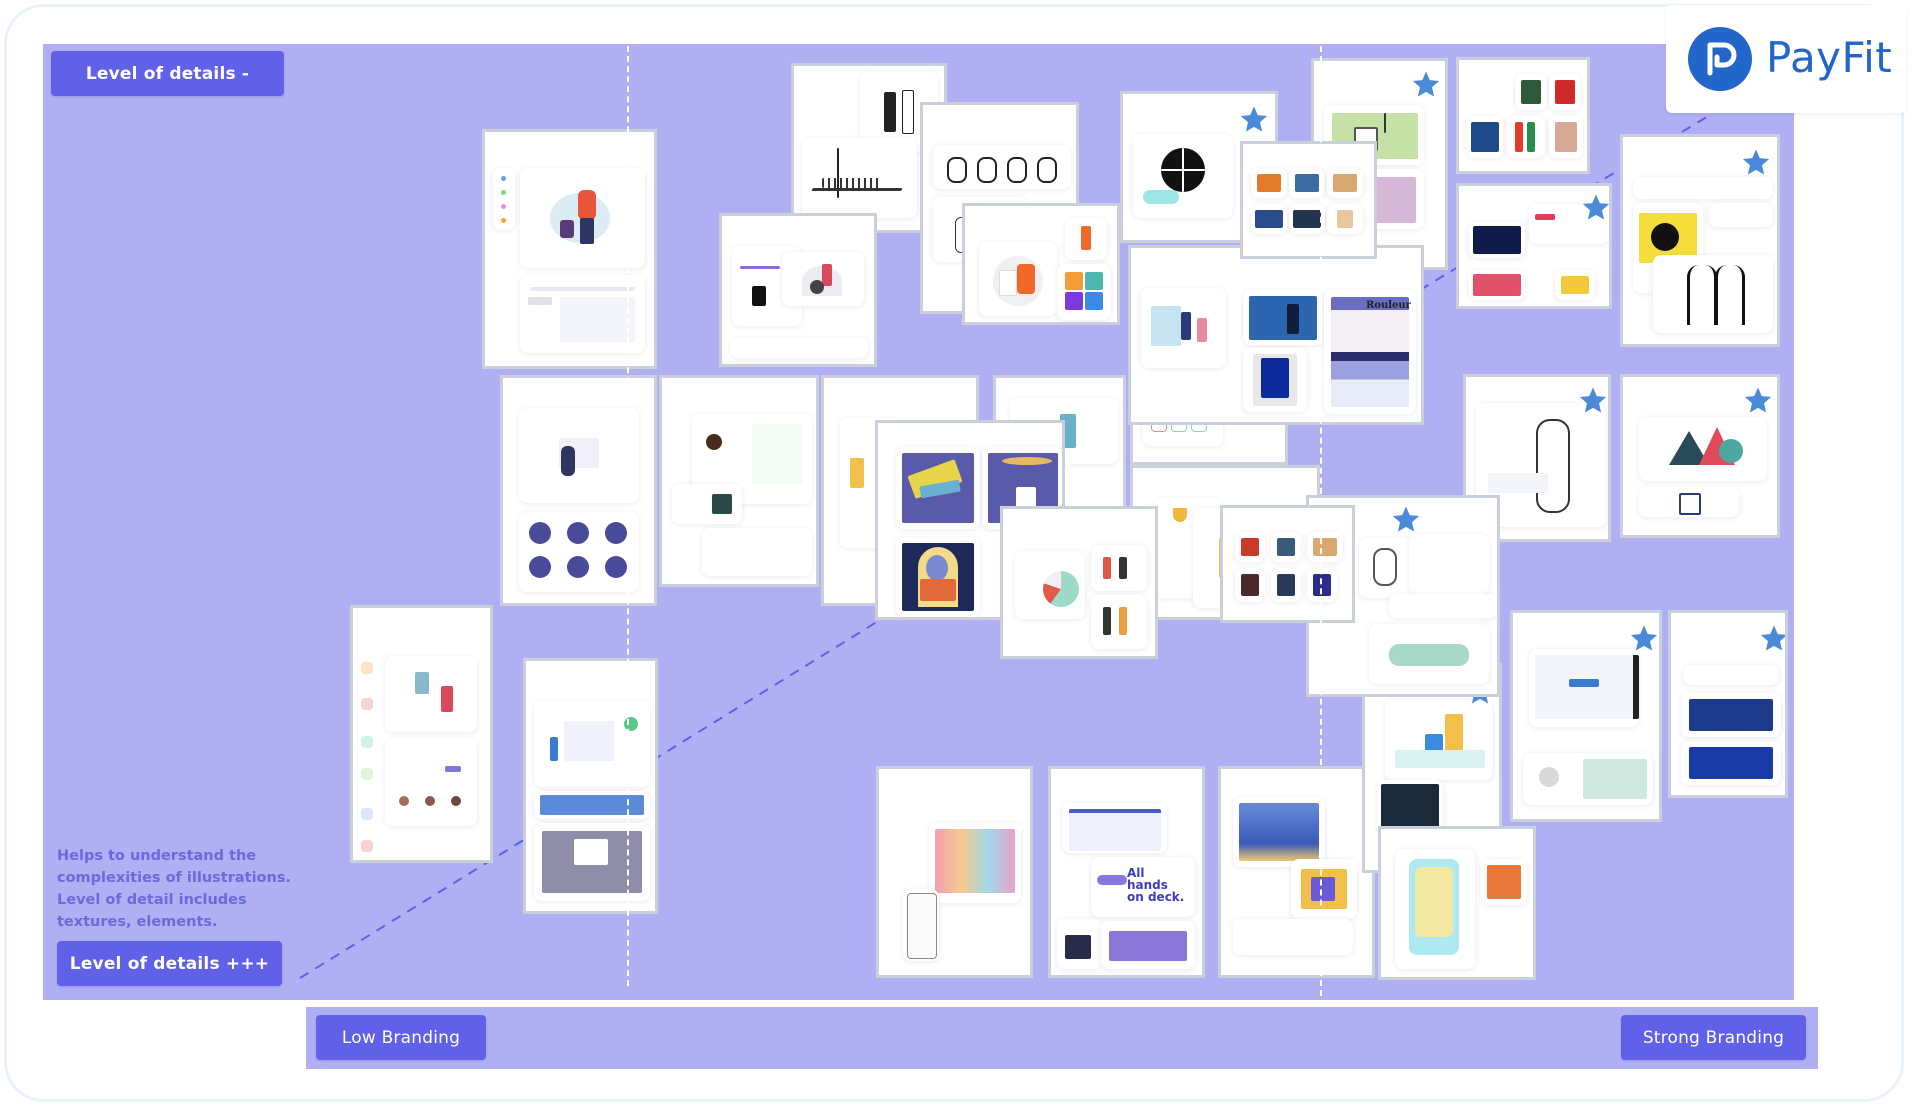 The width and height of the screenshot is (1912, 1108). I want to click on illustration-card-analytics, so click(1079, 582).